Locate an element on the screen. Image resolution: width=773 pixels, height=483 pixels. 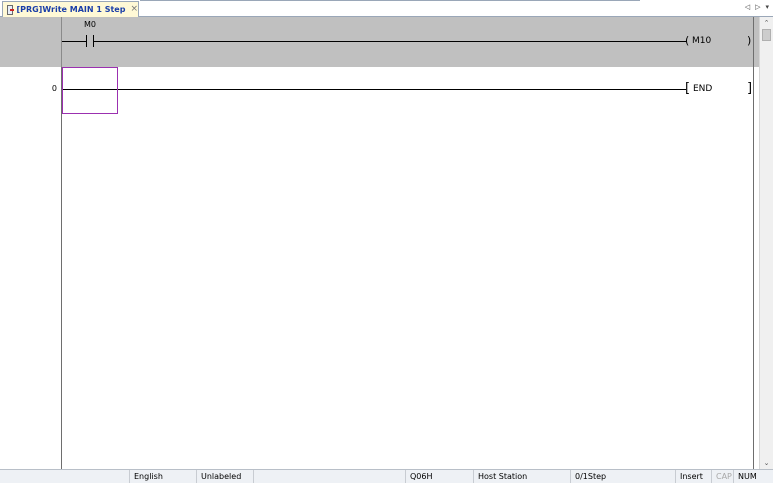
status-num-lock: NUM is located at coordinates (747, 476).